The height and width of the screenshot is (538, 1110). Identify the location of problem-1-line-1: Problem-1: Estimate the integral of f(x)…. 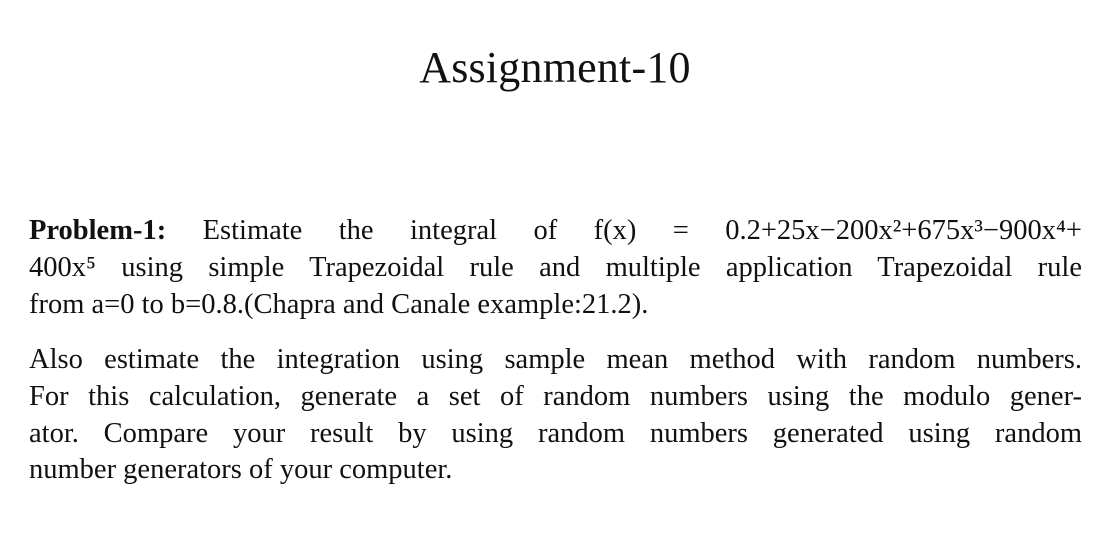
(555, 231).